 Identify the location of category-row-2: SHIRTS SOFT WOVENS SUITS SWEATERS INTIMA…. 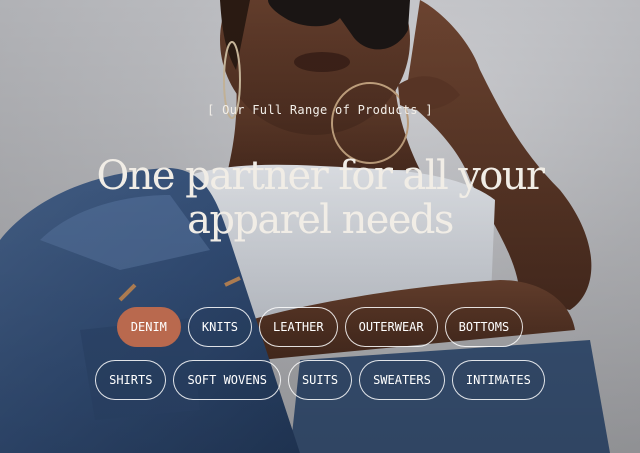
(320, 380).